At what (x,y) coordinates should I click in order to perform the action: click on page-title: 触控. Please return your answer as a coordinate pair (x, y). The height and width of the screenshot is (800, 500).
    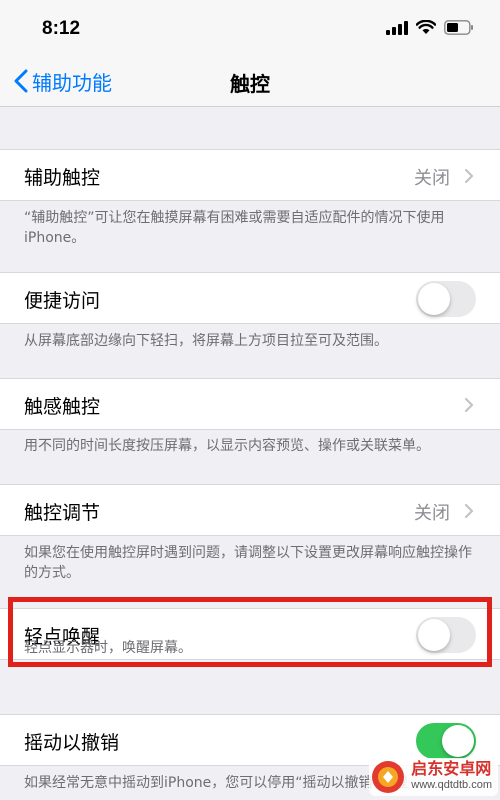
    Looking at the image, I should click on (250, 84).